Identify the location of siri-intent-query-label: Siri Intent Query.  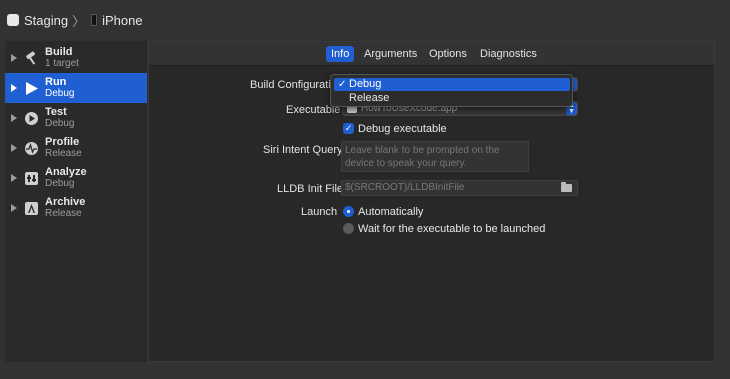
(303, 150).